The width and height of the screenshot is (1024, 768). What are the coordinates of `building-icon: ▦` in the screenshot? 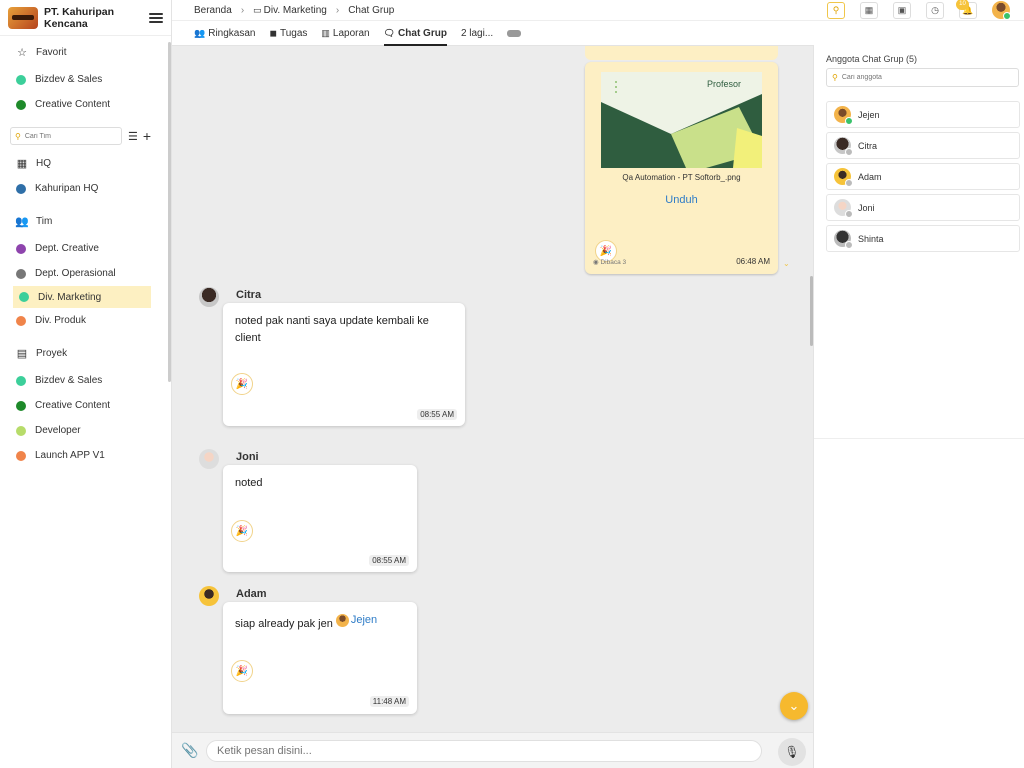 It's located at (869, 10).